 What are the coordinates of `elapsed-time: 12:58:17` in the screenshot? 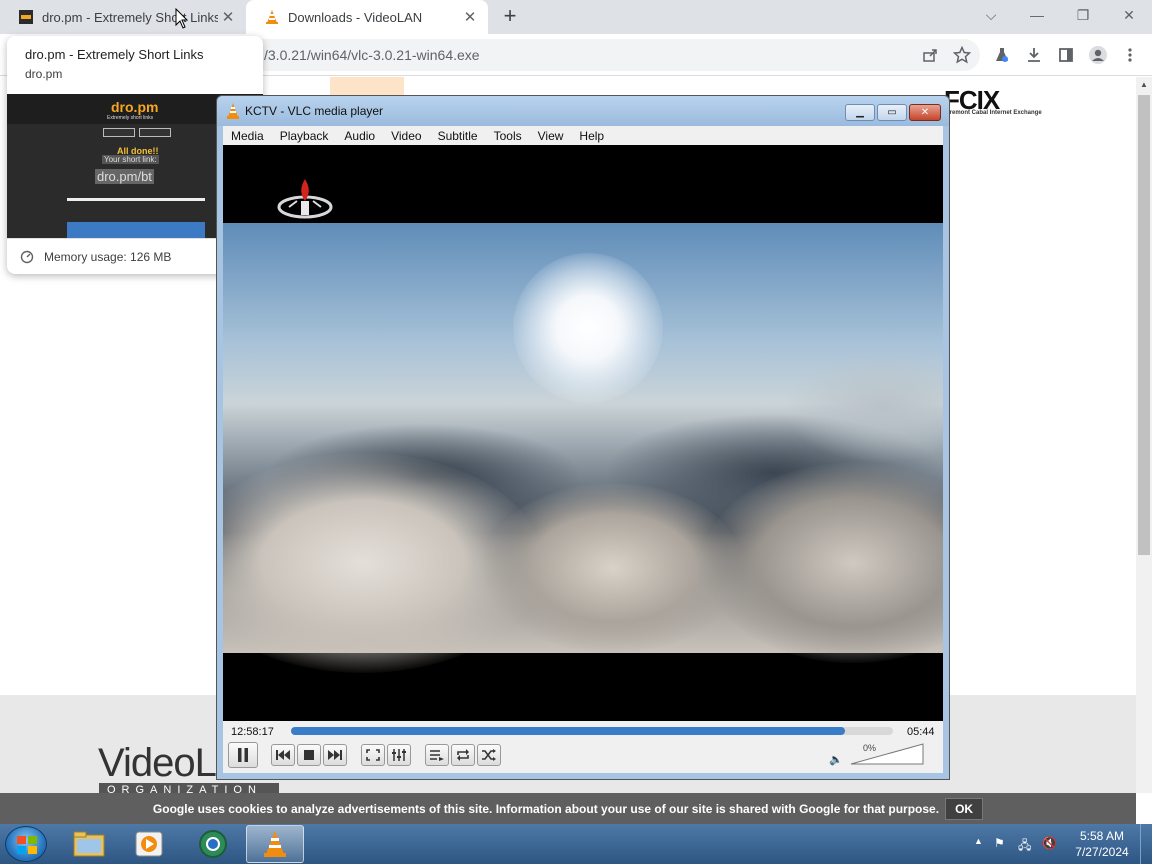 It's located at (252, 732).